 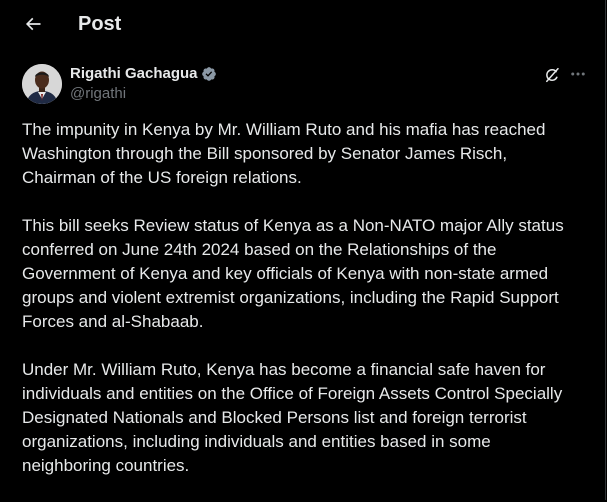 What do you see at coordinates (134, 74) in the screenshot?
I see `author-name: Rigathi Gachagua` at bounding box center [134, 74].